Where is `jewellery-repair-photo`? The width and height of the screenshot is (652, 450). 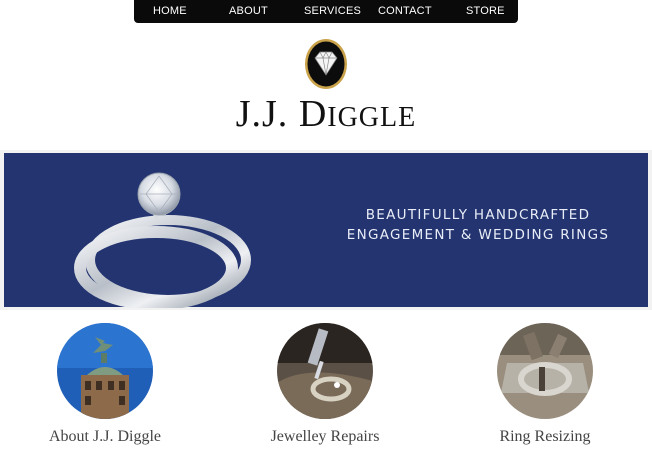
jewellery-repair-photo is located at coordinates (325, 371).